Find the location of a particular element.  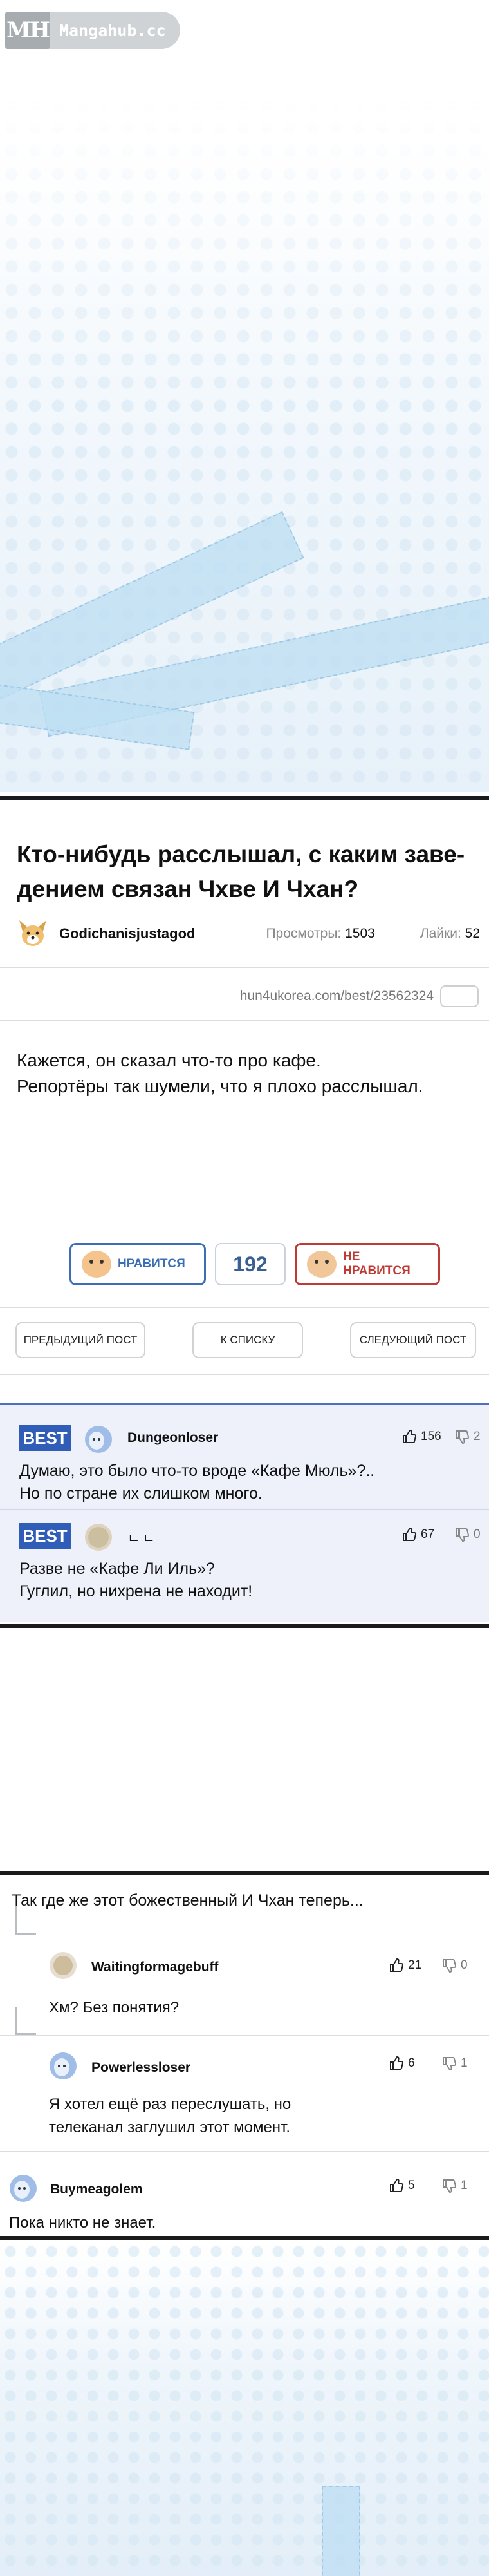

post-author: Godichanisjustagod is located at coordinates (159, 934).